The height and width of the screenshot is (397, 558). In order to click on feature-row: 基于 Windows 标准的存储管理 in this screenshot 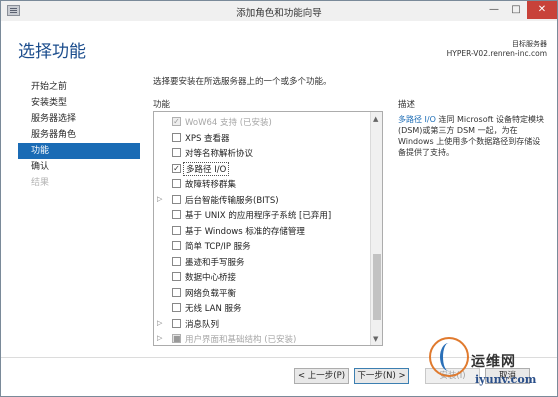, I will do `click(262, 231)`.